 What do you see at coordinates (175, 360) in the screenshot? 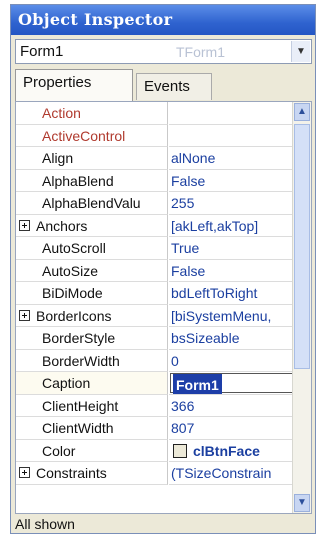
I see `property-value: 0` at bounding box center [175, 360].